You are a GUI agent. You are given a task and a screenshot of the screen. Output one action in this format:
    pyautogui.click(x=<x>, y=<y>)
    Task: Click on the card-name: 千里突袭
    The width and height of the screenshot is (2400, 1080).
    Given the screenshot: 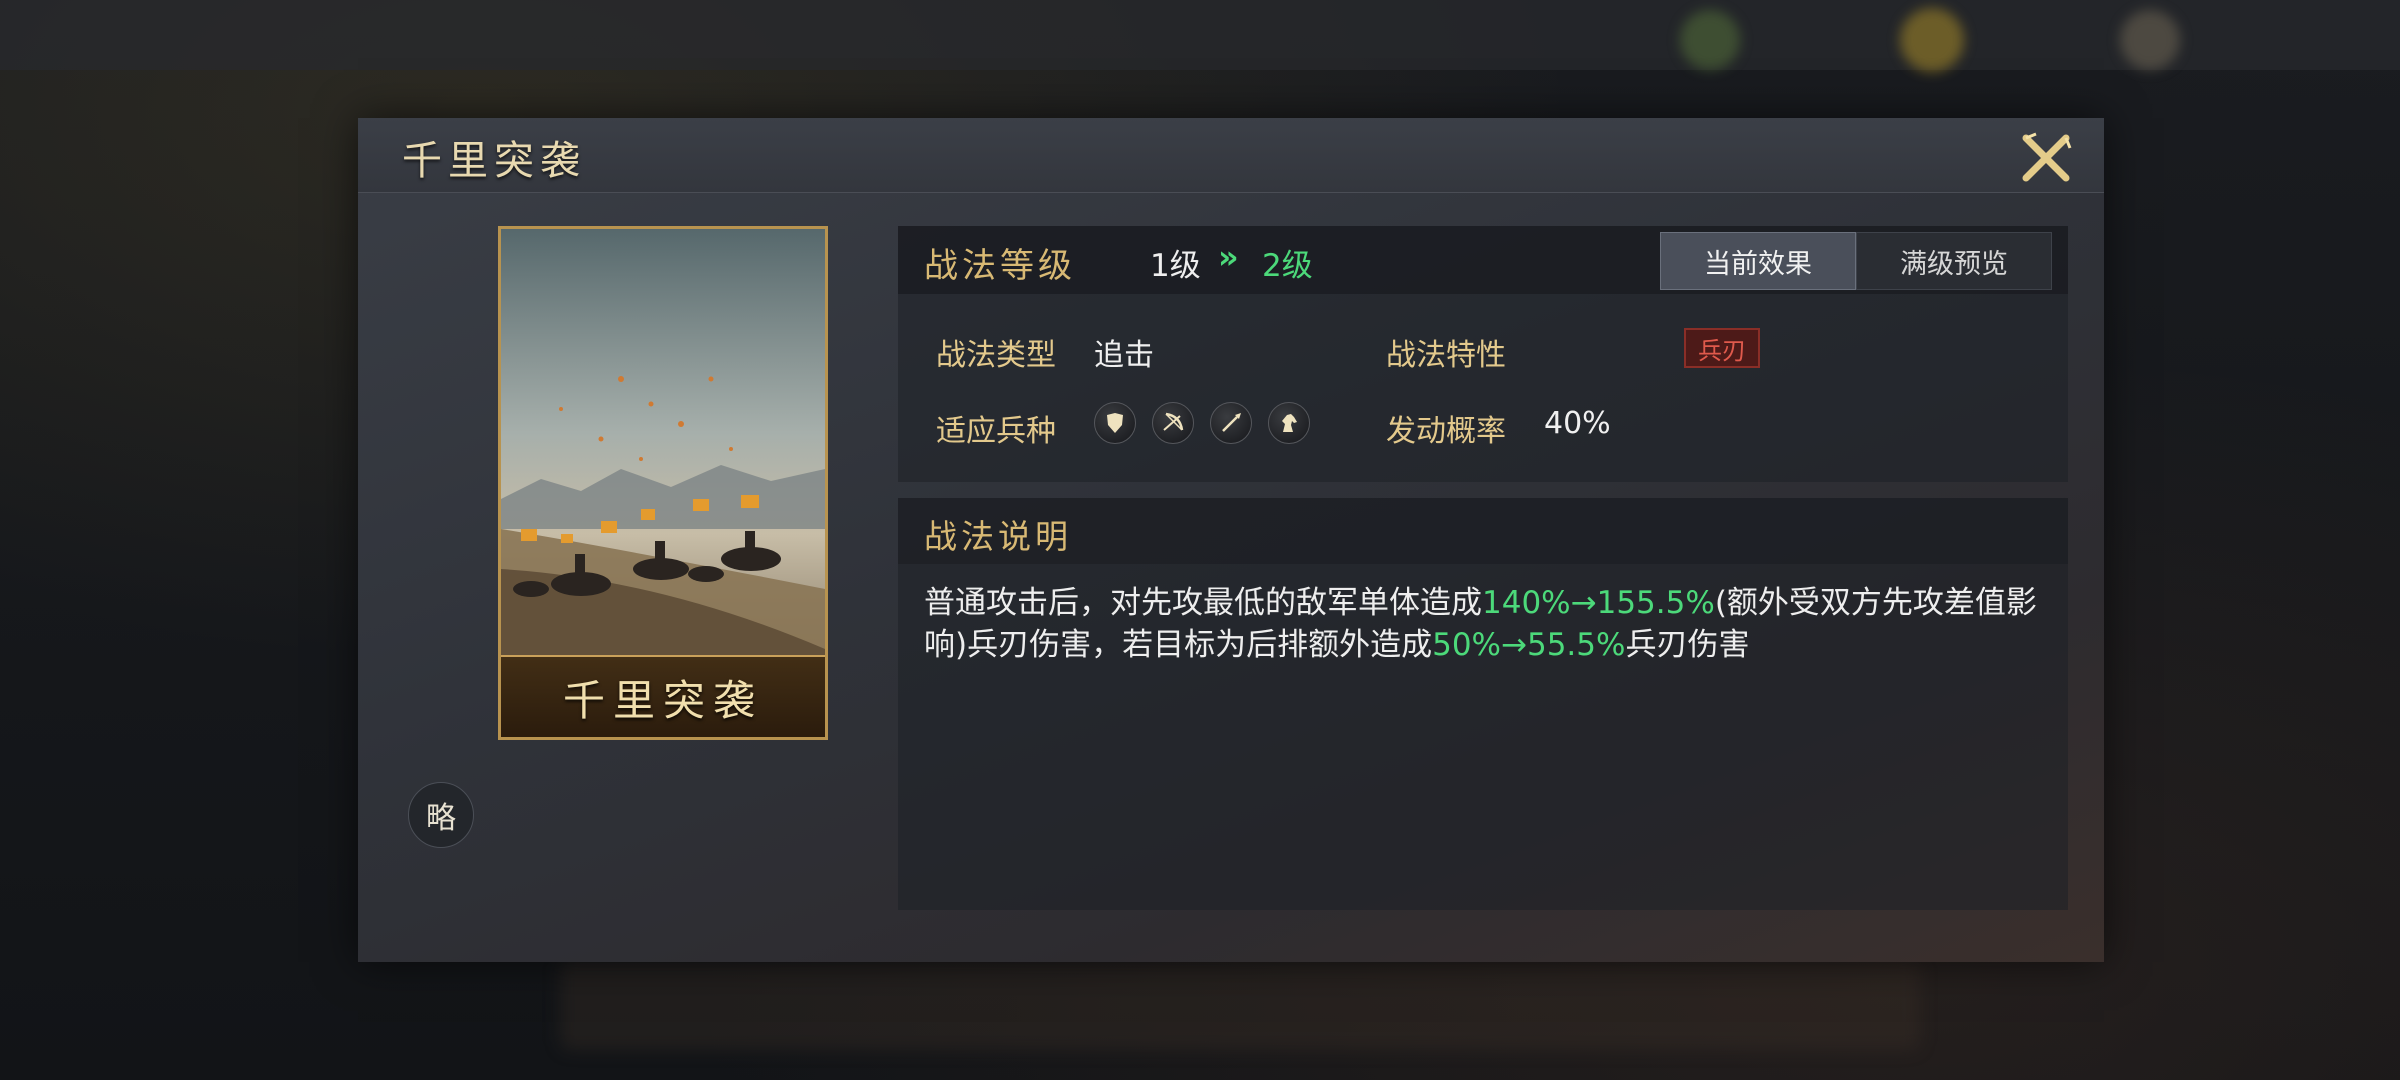 What is the action you would take?
    pyautogui.click(x=662, y=700)
    